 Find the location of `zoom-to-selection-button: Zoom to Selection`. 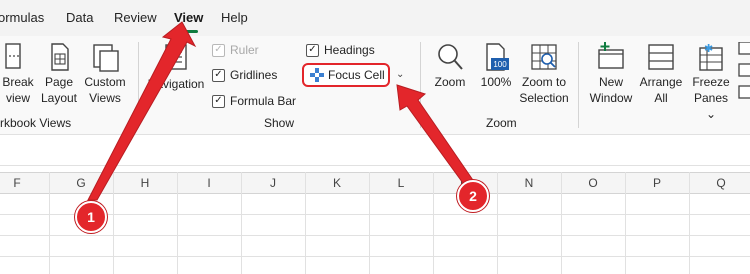

zoom-to-selection-button: Zoom to Selection is located at coordinates (544, 74).